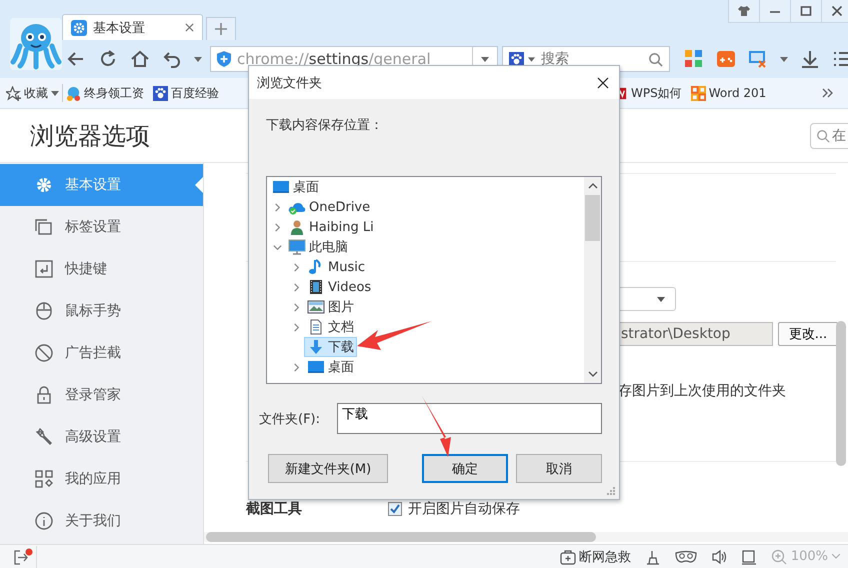 The height and width of the screenshot is (568, 848). What do you see at coordinates (330, 307) in the screenshot?
I see `tree-item: 图片` at bounding box center [330, 307].